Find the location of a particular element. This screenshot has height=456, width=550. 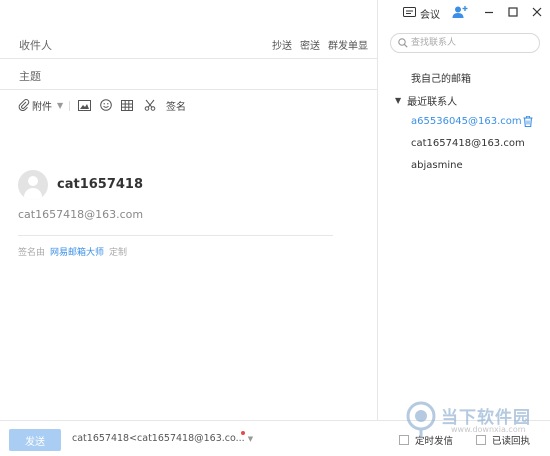

meeting-label: 会议 is located at coordinates (430, 15).